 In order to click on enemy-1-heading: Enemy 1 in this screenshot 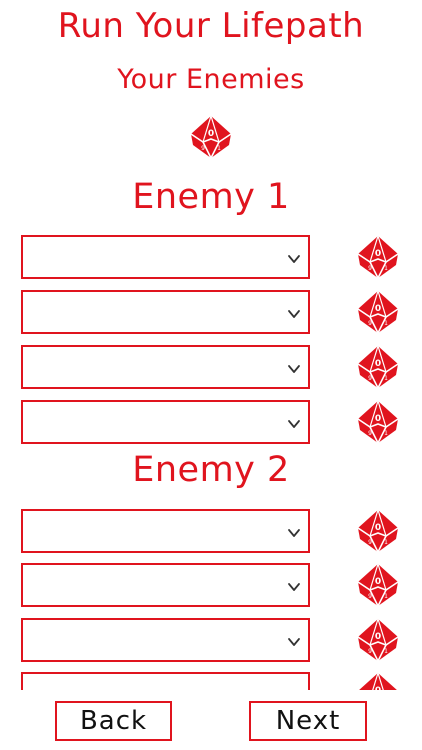, I will do `click(211, 197)`.